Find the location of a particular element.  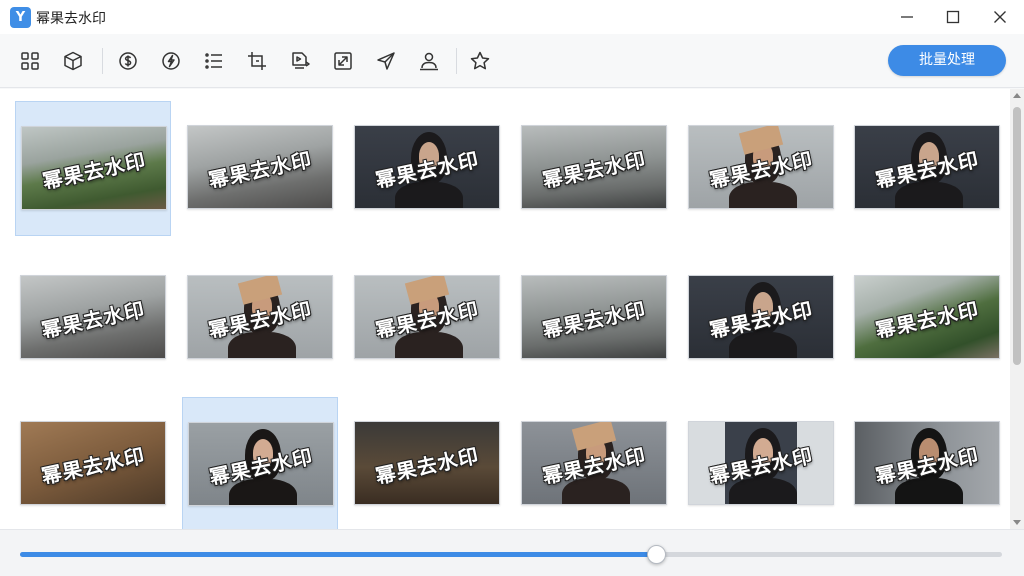

cube-icon is located at coordinates (73, 61).